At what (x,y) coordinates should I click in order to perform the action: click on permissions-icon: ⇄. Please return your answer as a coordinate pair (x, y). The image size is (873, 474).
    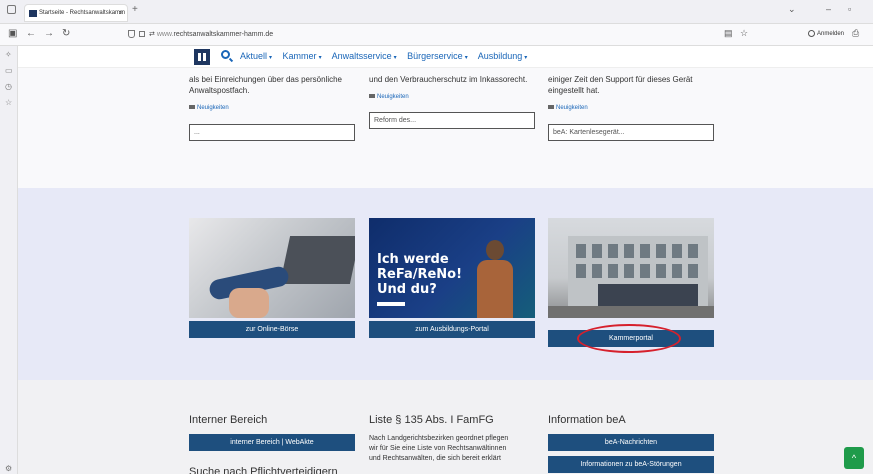
    Looking at the image, I should click on (153, 34).